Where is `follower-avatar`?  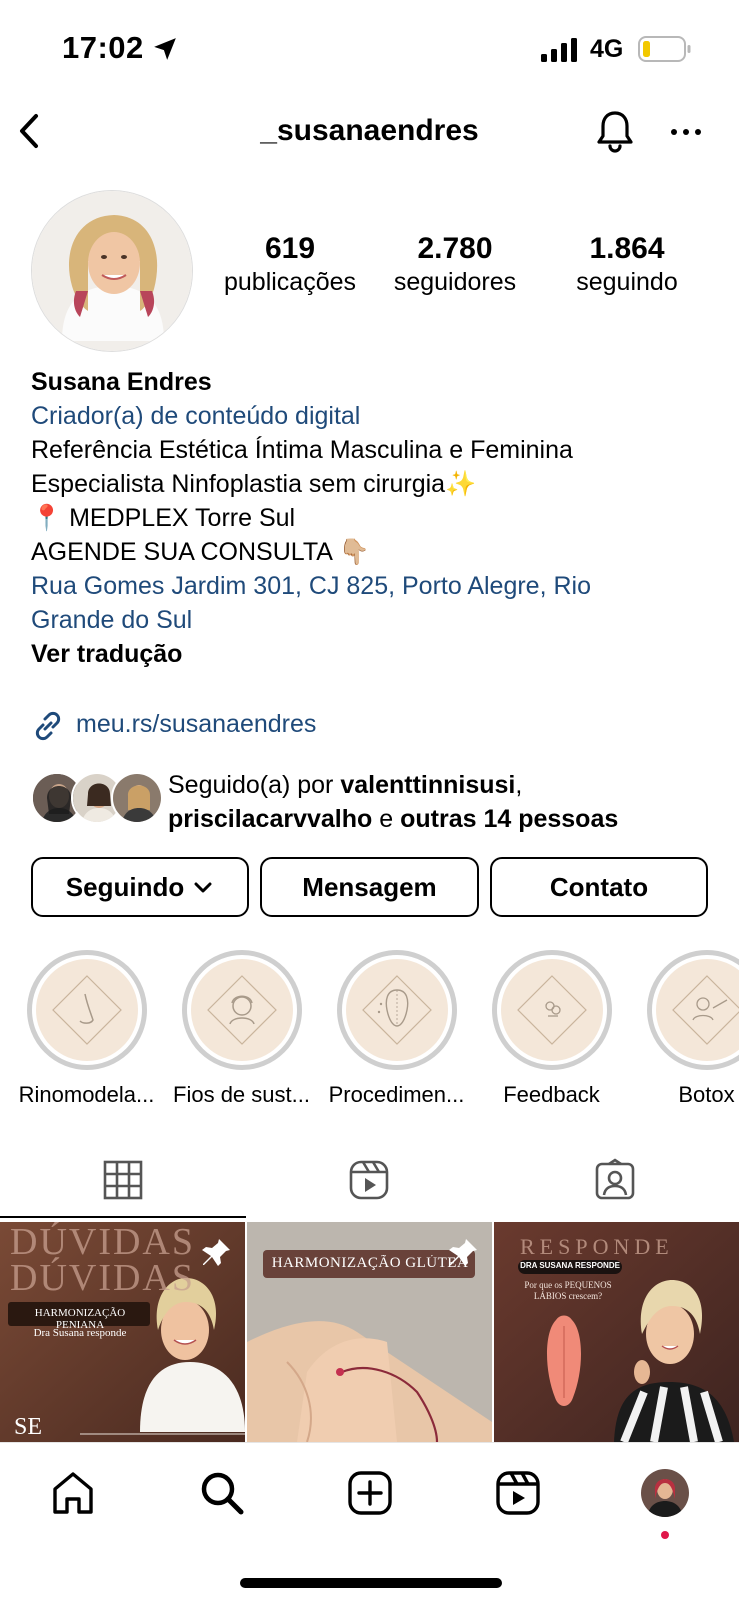 follower-avatar is located at coordinates (137, 798).